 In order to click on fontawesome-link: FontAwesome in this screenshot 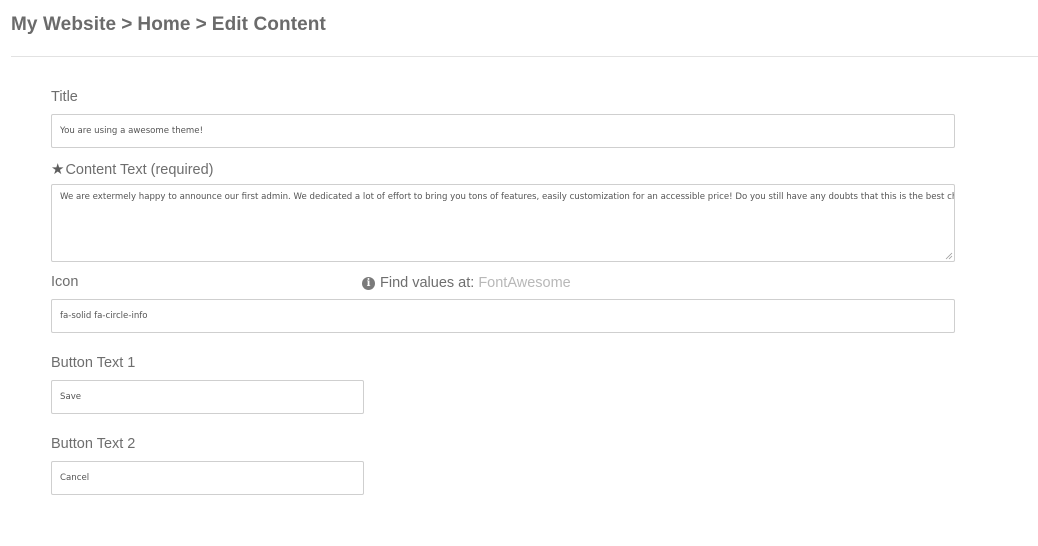, I will do `click(524, 283)`.